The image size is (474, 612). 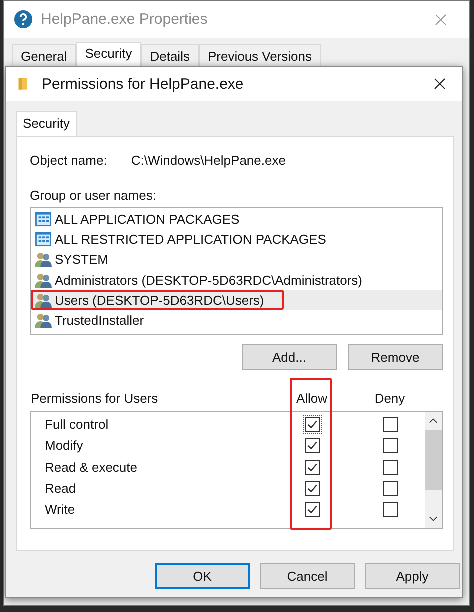 I want to click on tab: Security, so click(x=46, y=123).